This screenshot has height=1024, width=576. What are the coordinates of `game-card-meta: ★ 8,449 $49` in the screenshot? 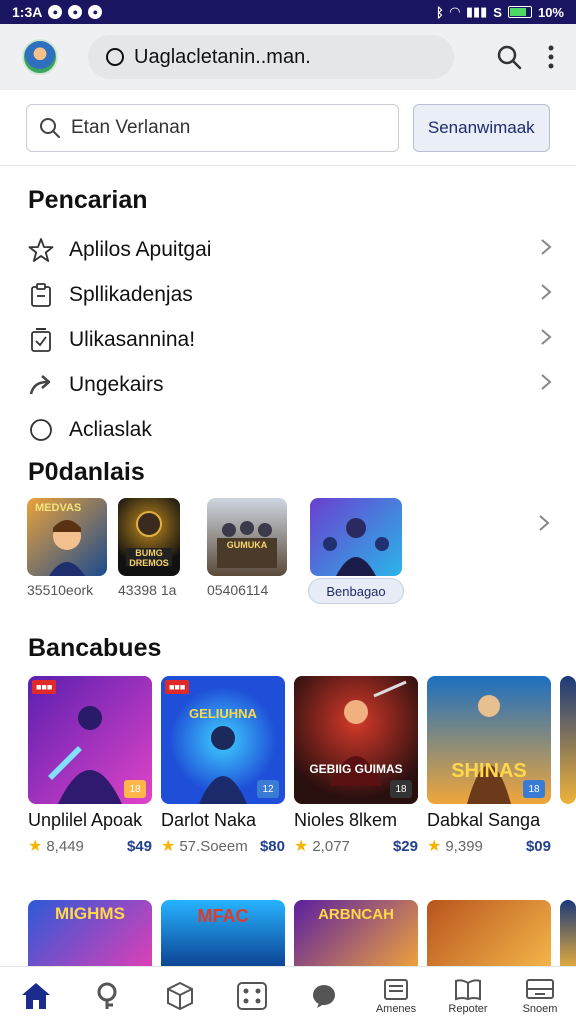 It's located at (90, 846).